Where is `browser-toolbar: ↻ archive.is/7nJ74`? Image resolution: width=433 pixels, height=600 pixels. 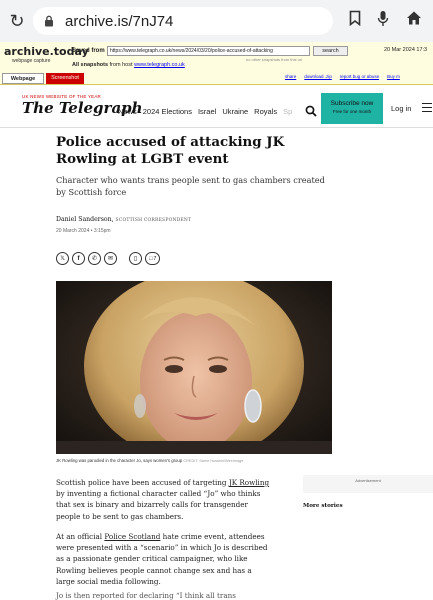
browser-toolbar: ↻ archive.is/7nJ74 is located at coordinates (216, 21).